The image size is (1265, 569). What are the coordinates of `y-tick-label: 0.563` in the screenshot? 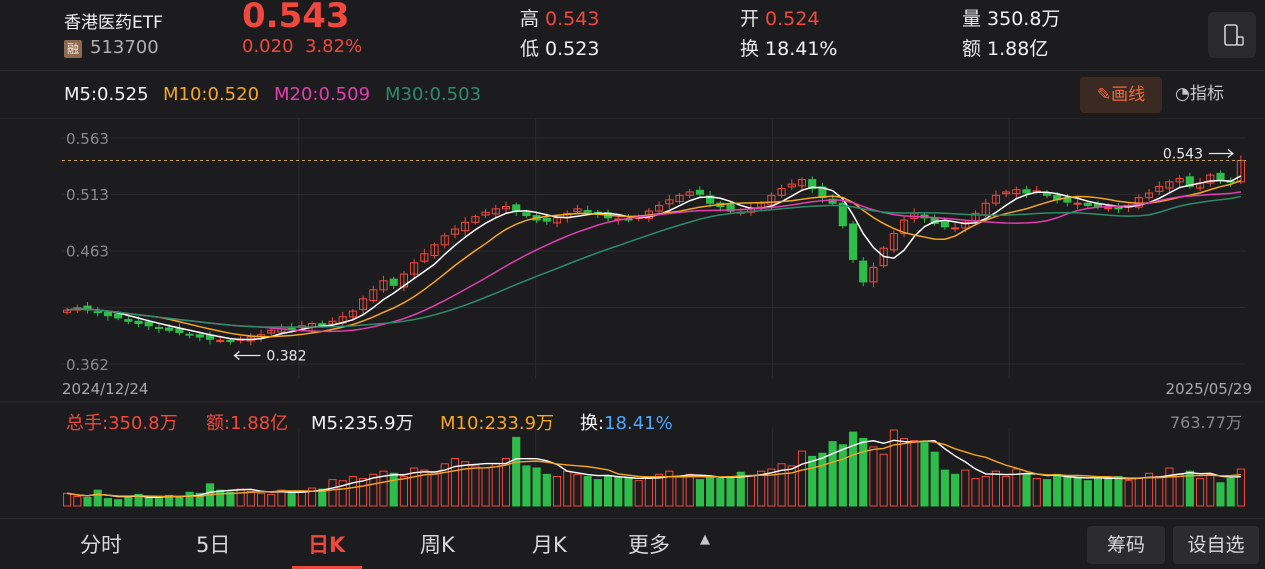 It's located at (87, 139).